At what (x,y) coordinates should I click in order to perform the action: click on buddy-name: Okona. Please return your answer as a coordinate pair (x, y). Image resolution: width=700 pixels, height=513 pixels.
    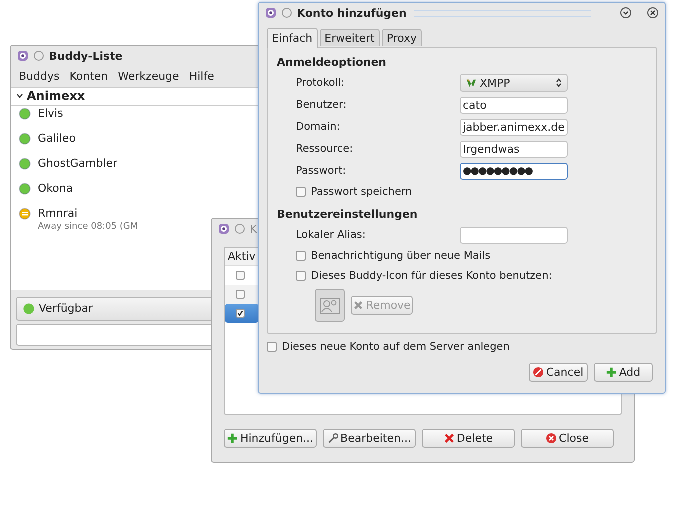
    Looking at the image, I should click on (56, 188).